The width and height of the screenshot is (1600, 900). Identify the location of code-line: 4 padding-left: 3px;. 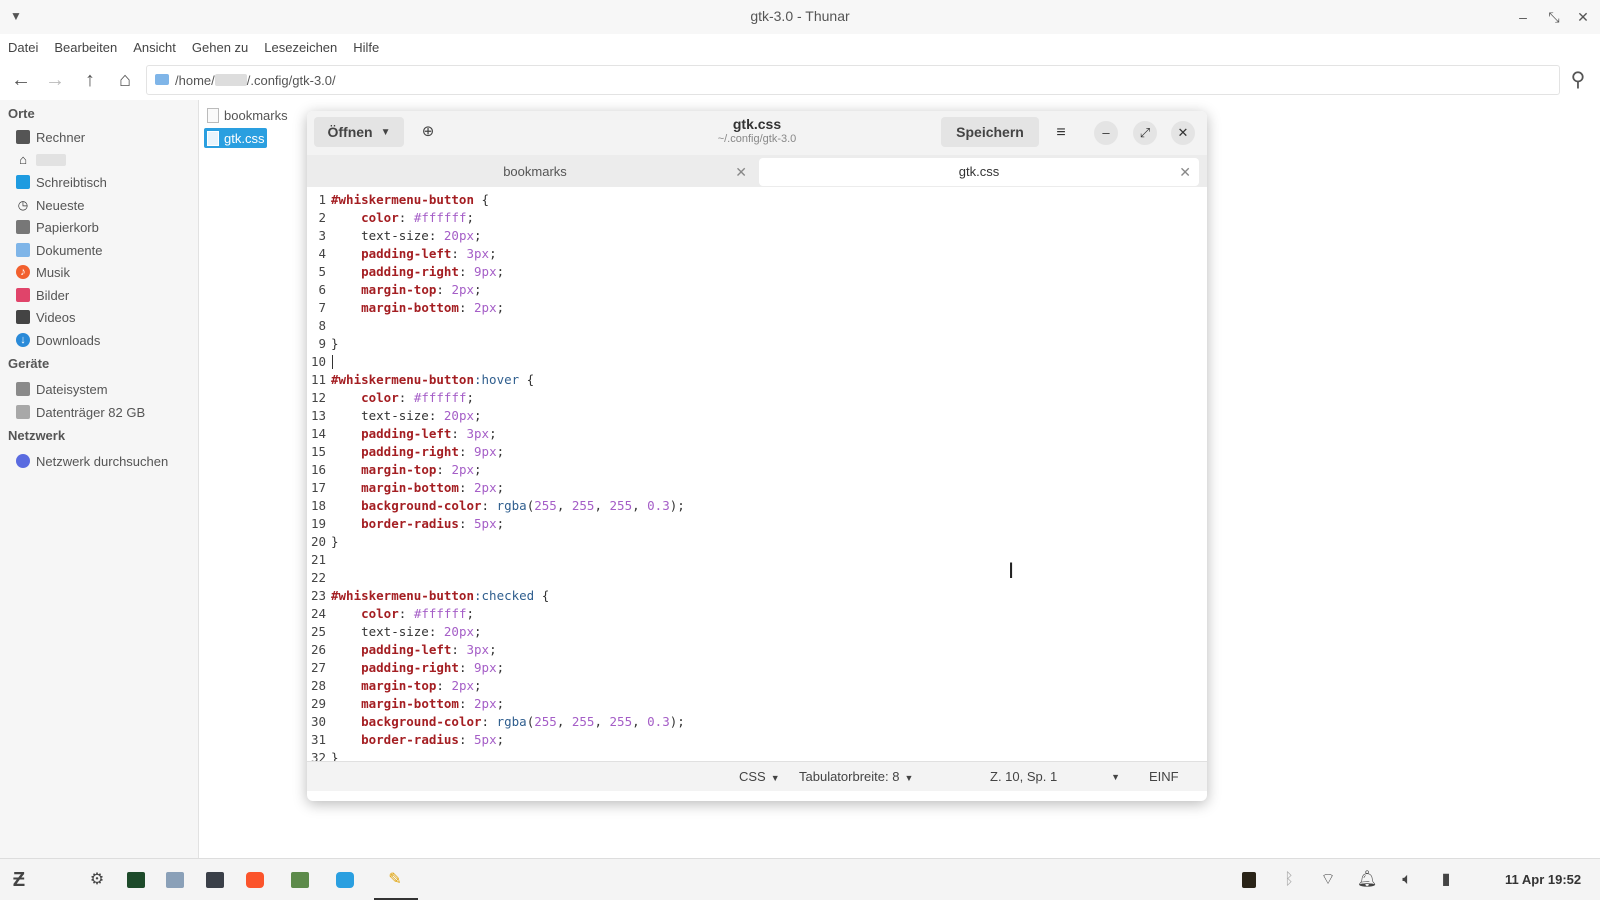
(757, 254).